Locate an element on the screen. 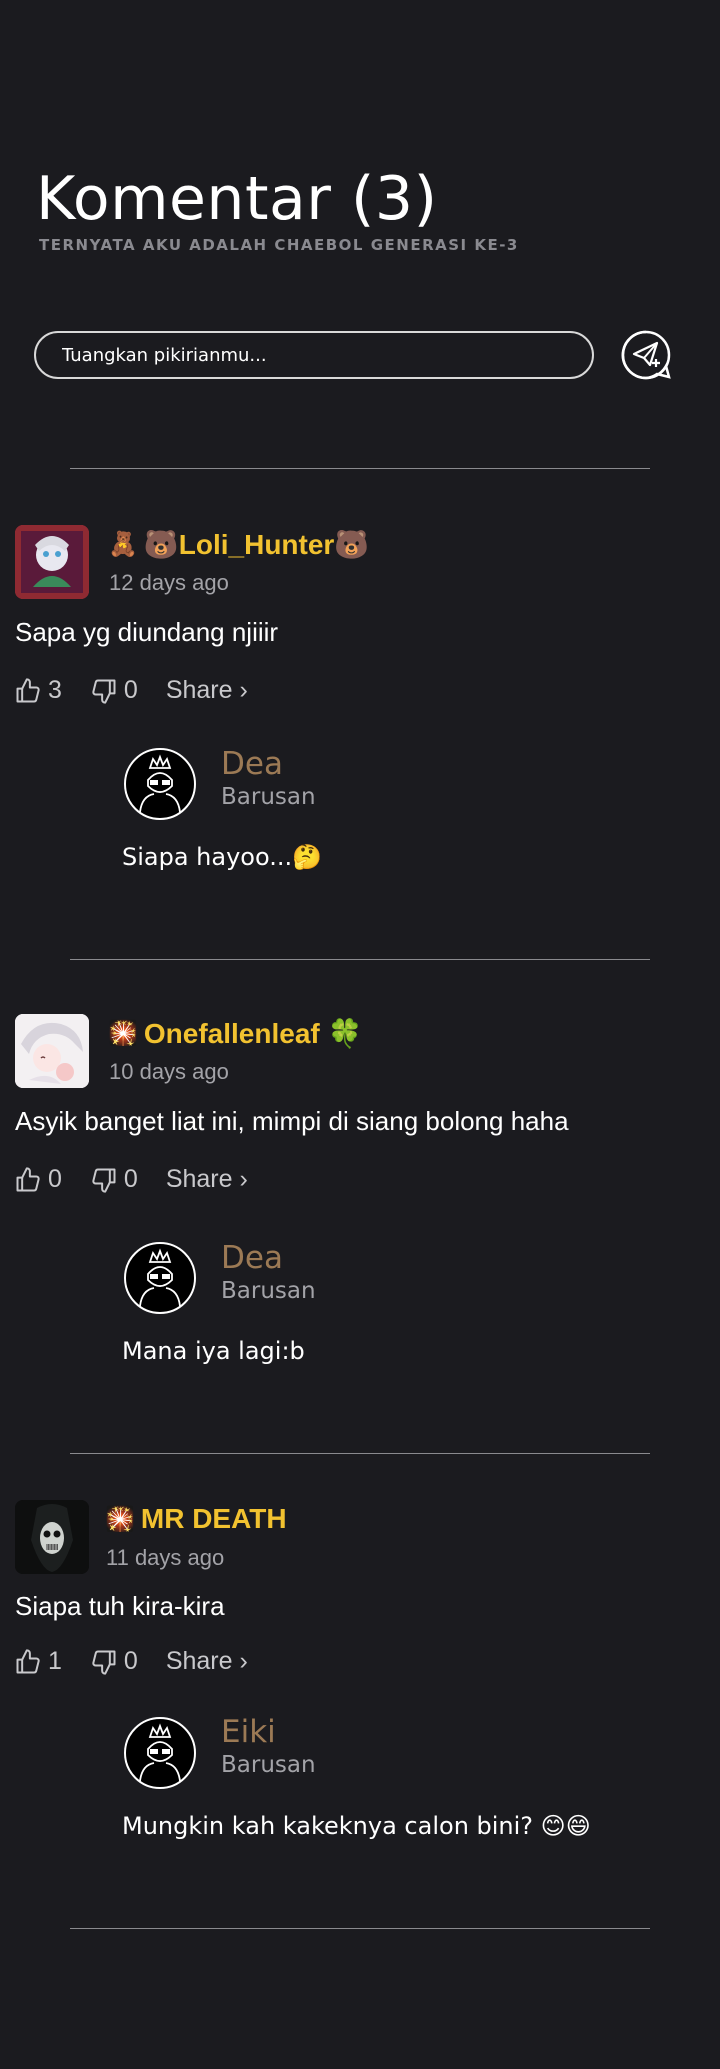 The height and width of the screenshot is (2069, 720). comment-time: 12 days ago is located at coordinates (169, 582).